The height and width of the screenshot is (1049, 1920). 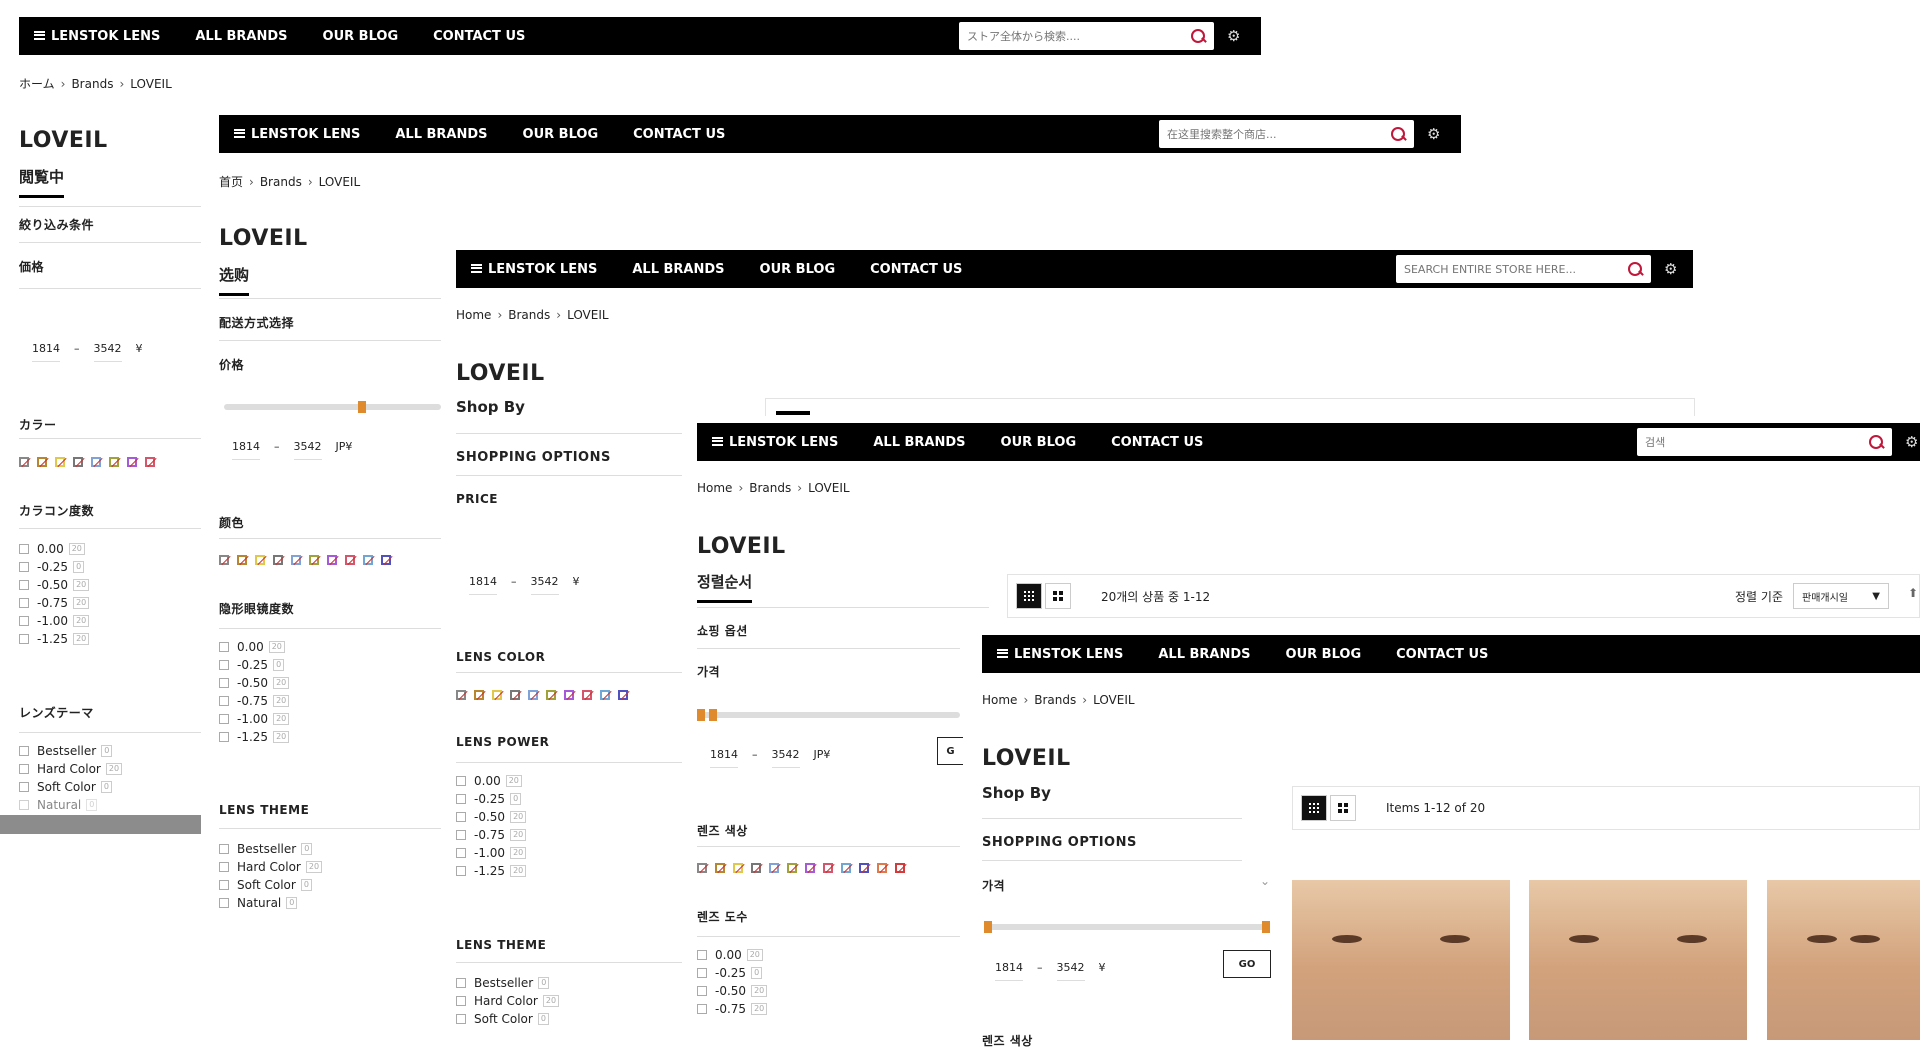 I want to click on color-filter-label: LENS COLOR, so click(x=500, y=657).